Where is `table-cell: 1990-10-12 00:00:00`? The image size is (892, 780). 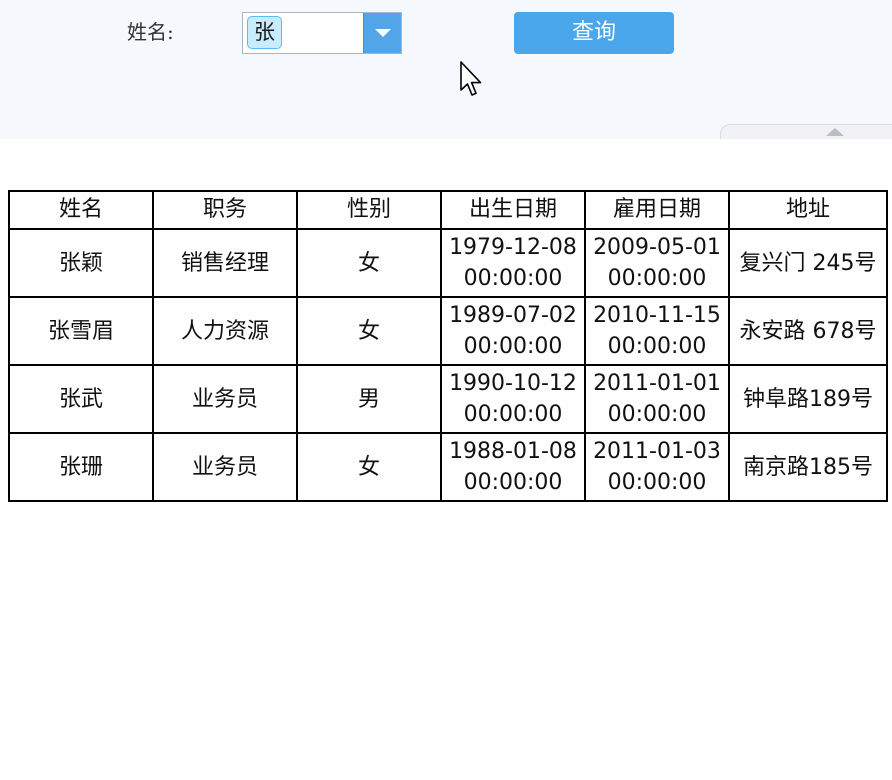 table-cell: 1990-10-12 00:00:00 is located at coordinates (513, 399).